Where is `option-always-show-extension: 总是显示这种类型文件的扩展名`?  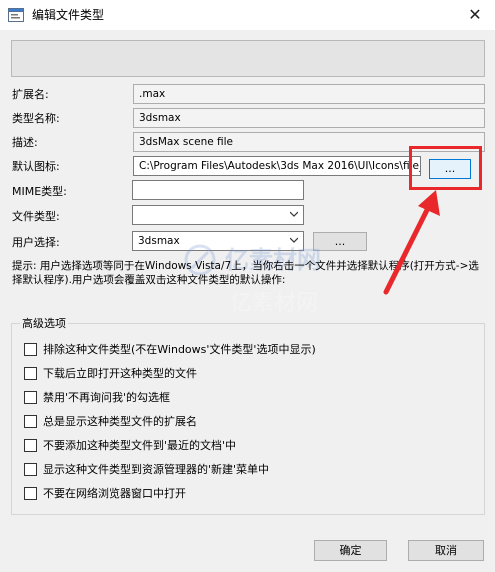 option-always-show-extension: 总是显示这种类型文件的扩展名 is located at coordinates (189, 422).